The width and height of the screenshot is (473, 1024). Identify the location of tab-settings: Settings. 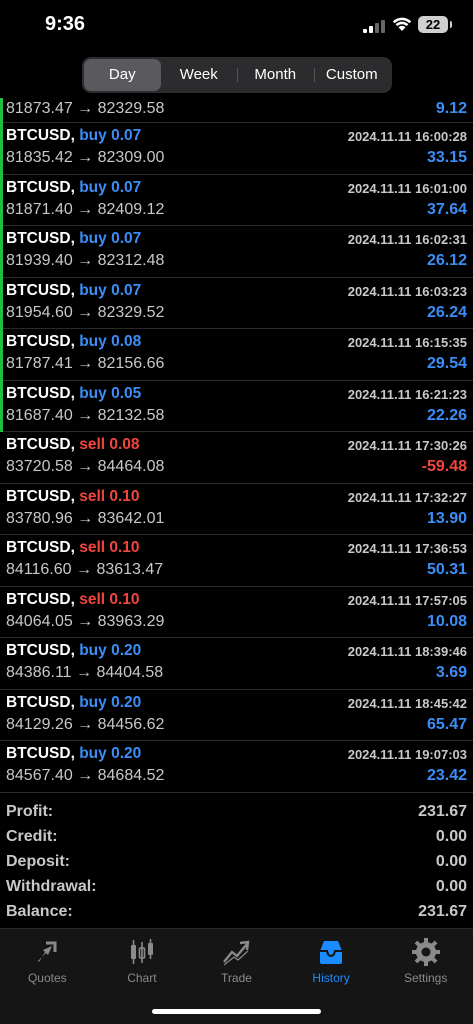
(425, 976).